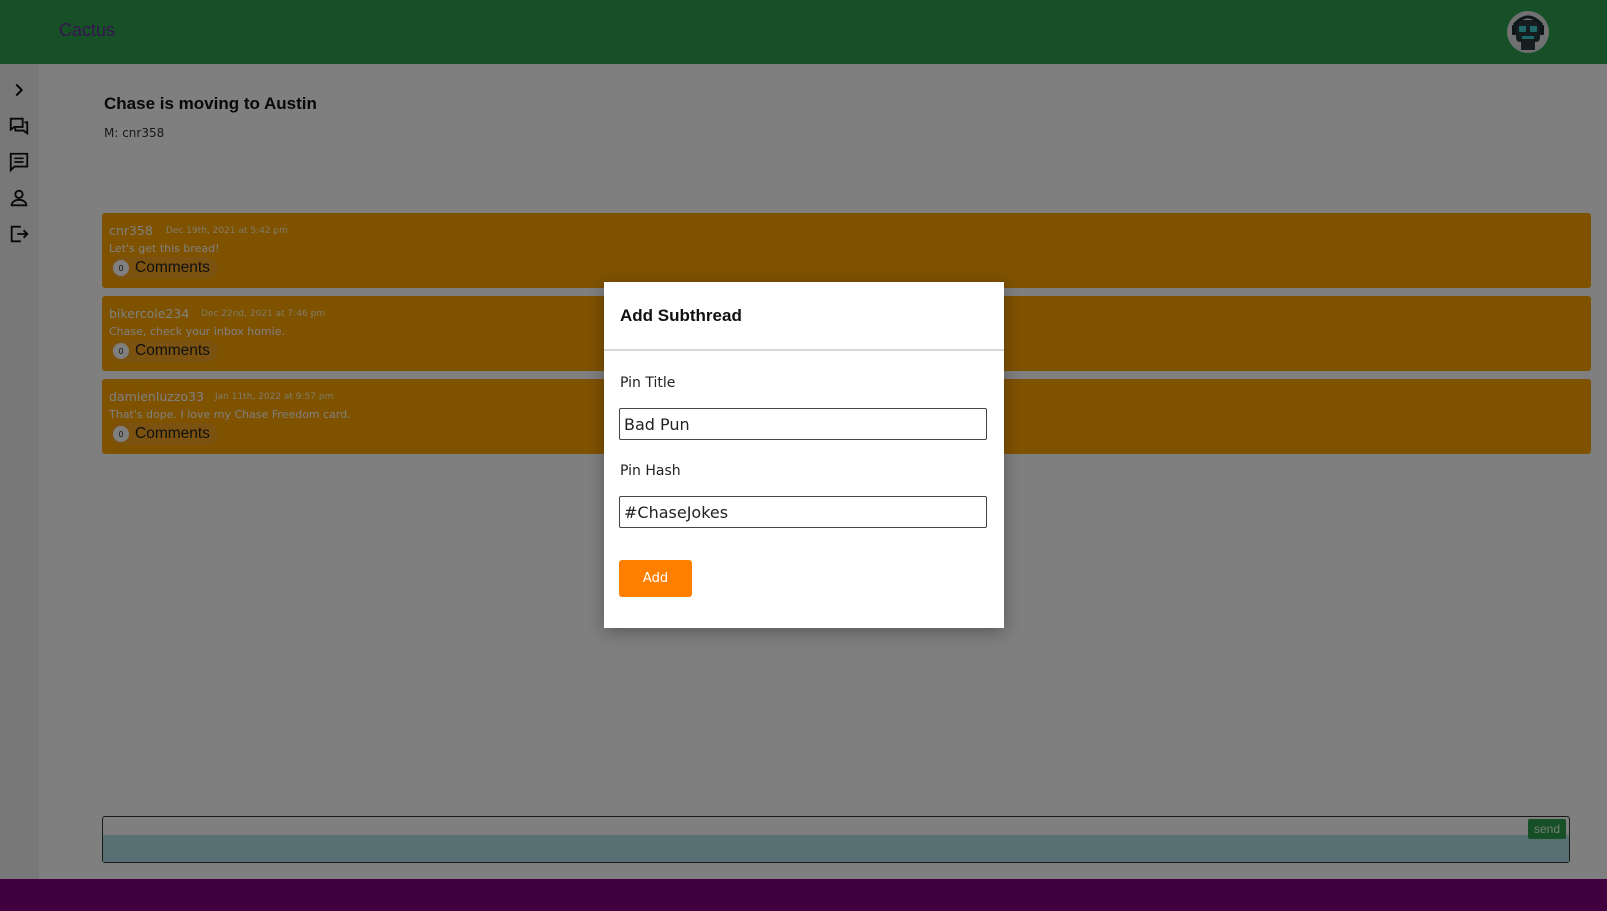 This screenshot has height=911, width=1607. What do you see at coordinates (804, 350) in the screenshot?
I see `dialog-divider` at bounding box center [804, 350].